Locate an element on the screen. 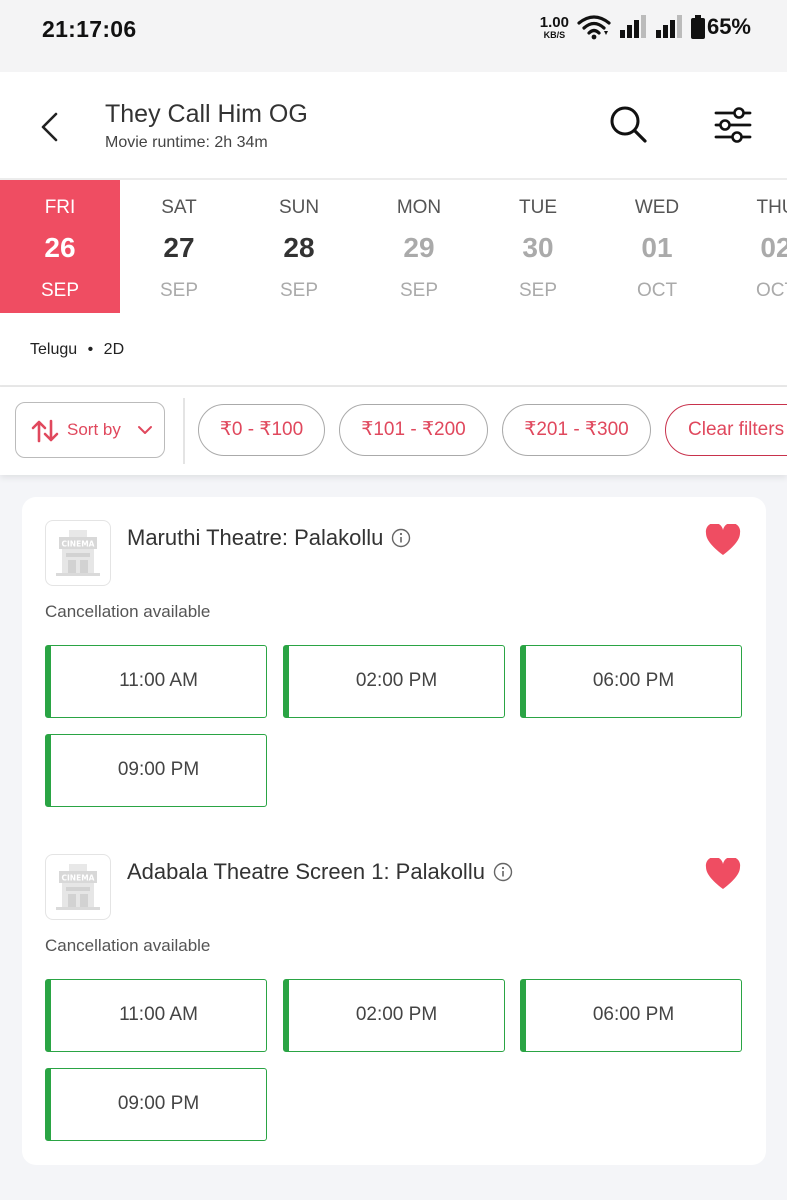 Image resolution: width=787 pixels, height=1200 pixels. date-weekday: SAT is located at coordinates (179, 207).